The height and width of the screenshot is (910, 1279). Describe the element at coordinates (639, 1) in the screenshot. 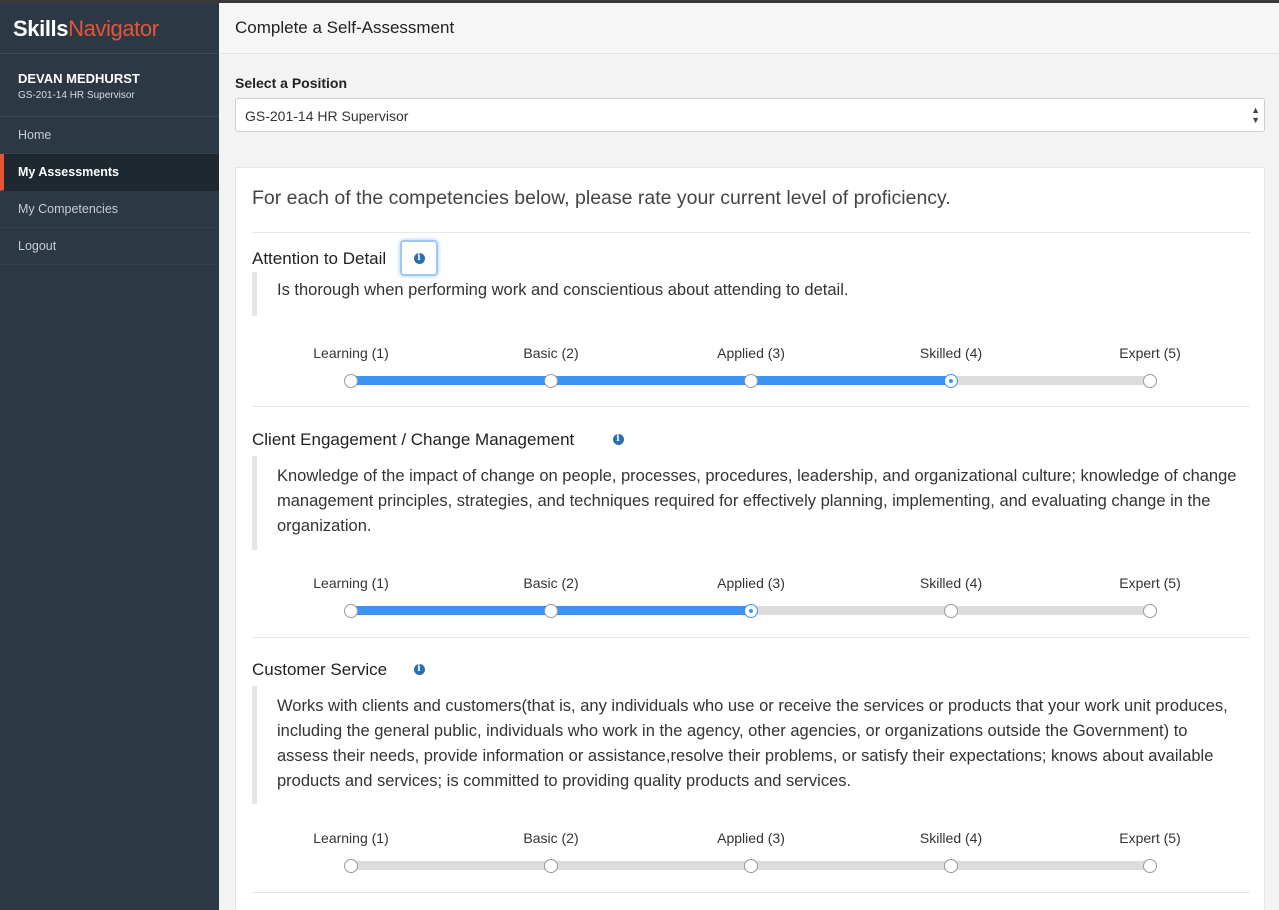

I see `window-top-border` at that location.